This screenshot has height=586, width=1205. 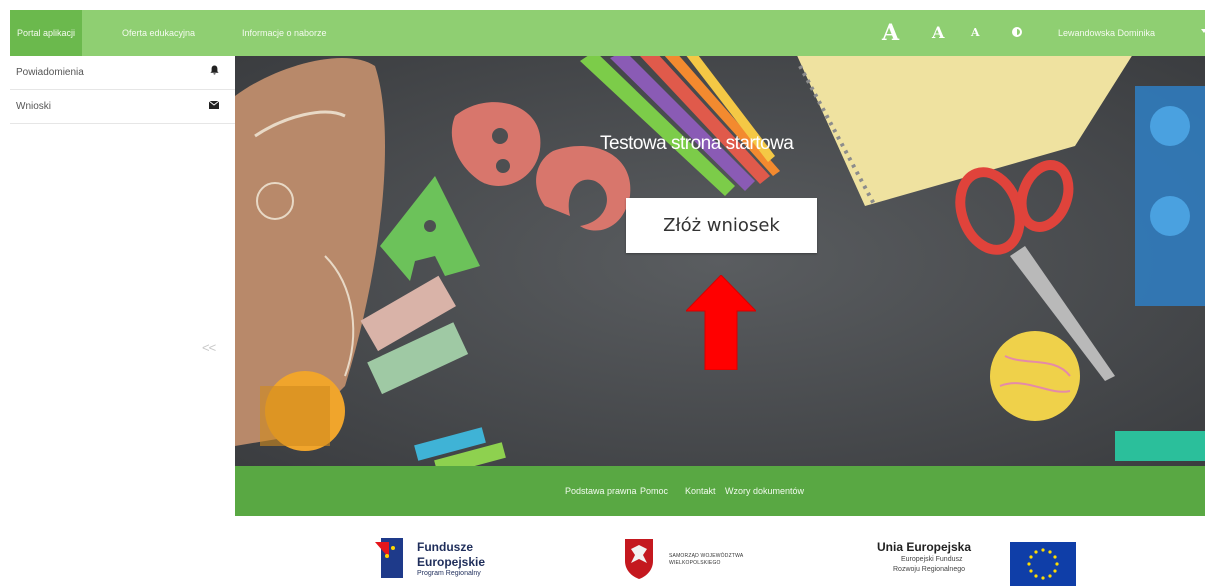 What do you see at coordinates (764, 491) in the screenshot?
I see `footer-link-wzory-dokumentow: Wzory dokumentów` at bounding box center [764, 491].